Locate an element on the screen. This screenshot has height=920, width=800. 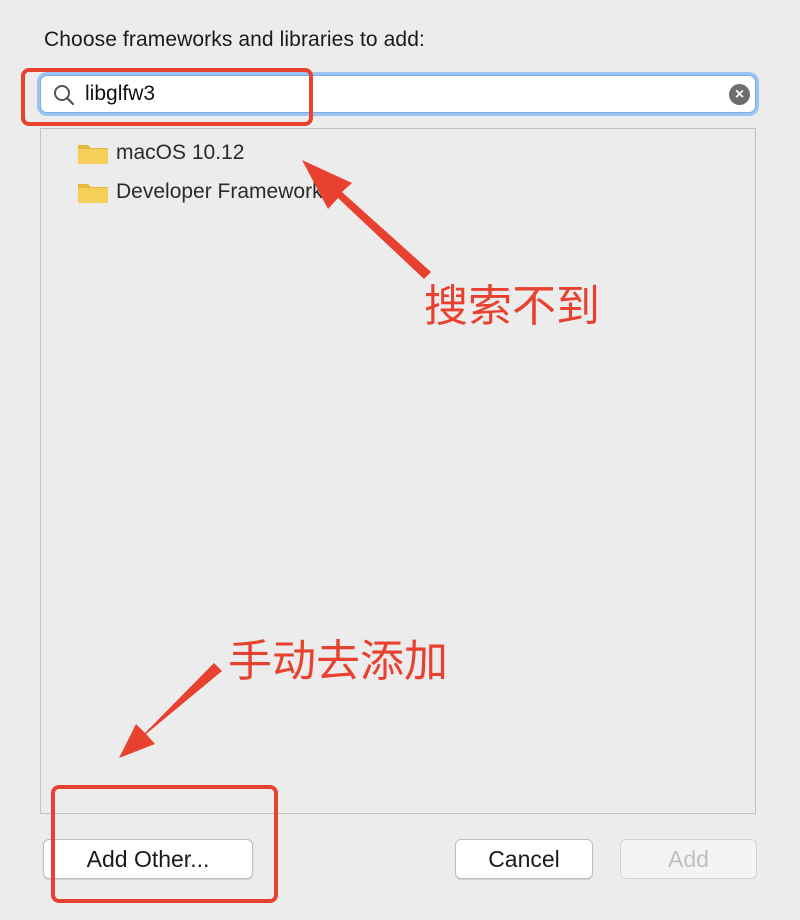
arrow-to-results is located at coordinates (366, 219).